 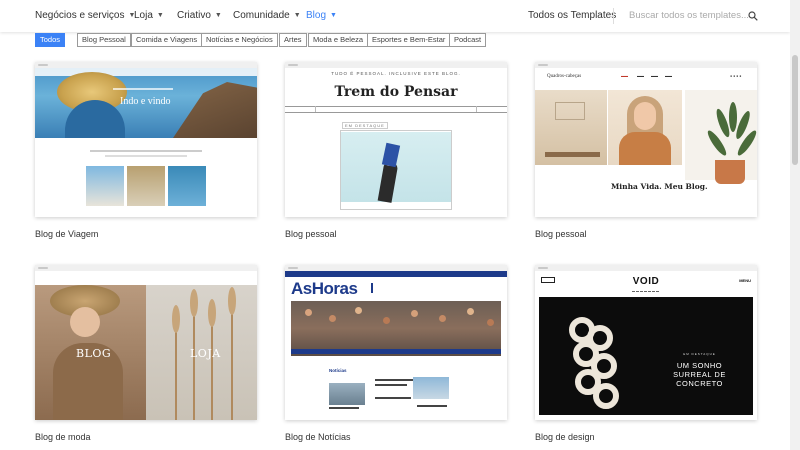 What do you see at coordinates (338, 370) in the screenshot?
I see `section-heading: Notícias` at bounding box center [338, 370].